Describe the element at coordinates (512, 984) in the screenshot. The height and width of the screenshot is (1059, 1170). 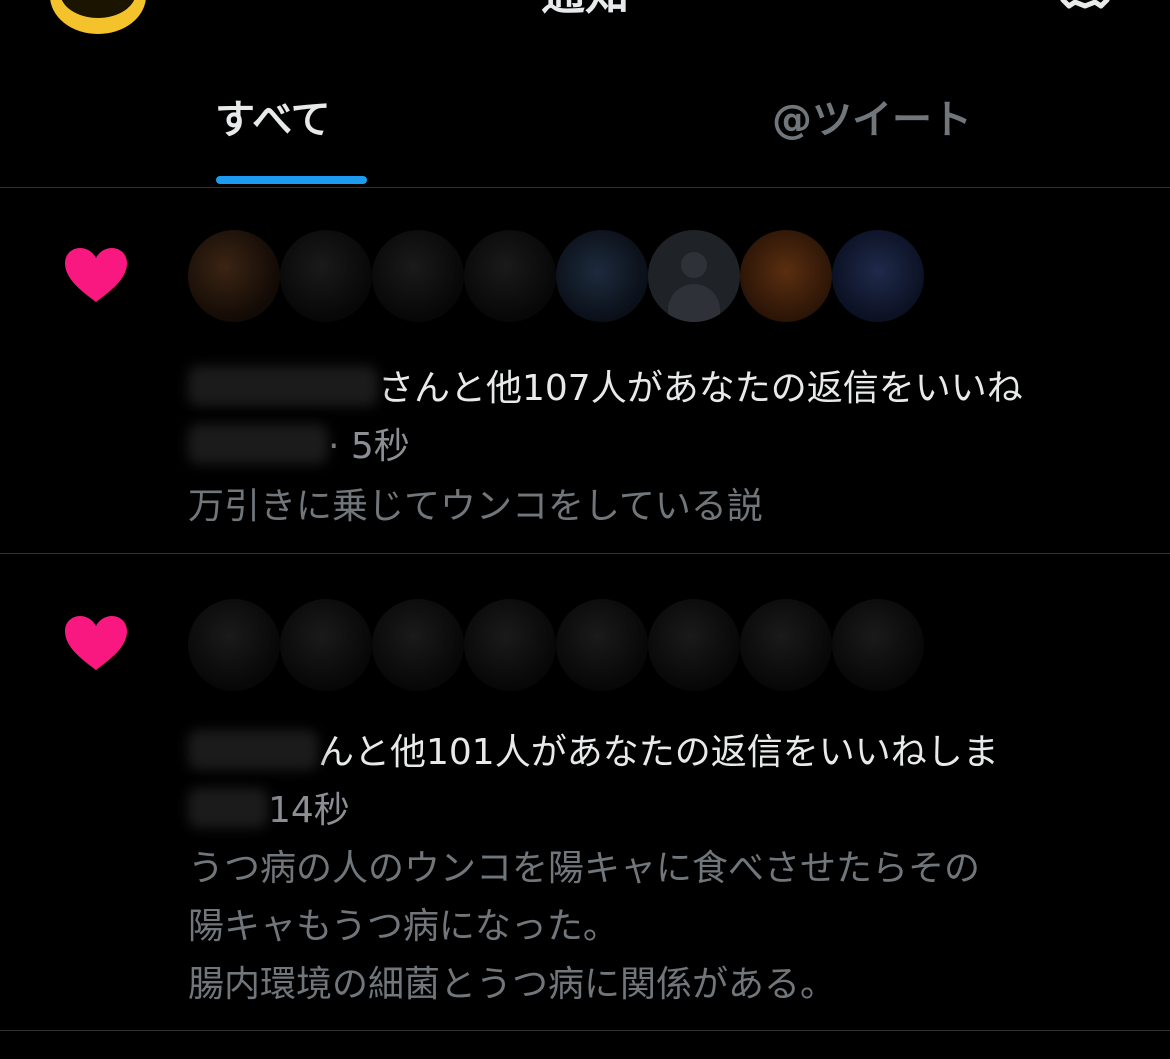
I see `tweet-line: 腸内環境の細菌とうつ病に関係がある。` at that location.